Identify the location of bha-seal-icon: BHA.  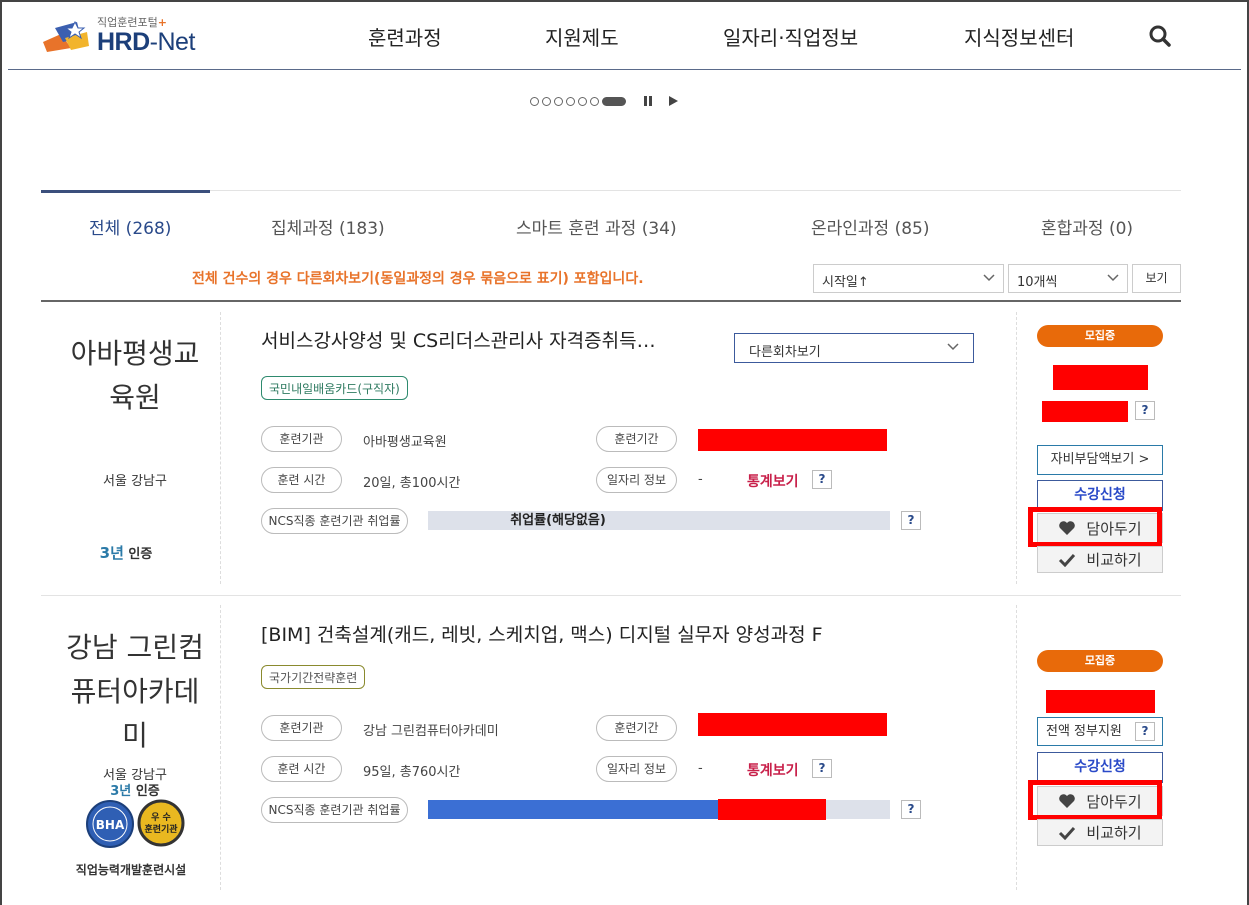
(110, 824).